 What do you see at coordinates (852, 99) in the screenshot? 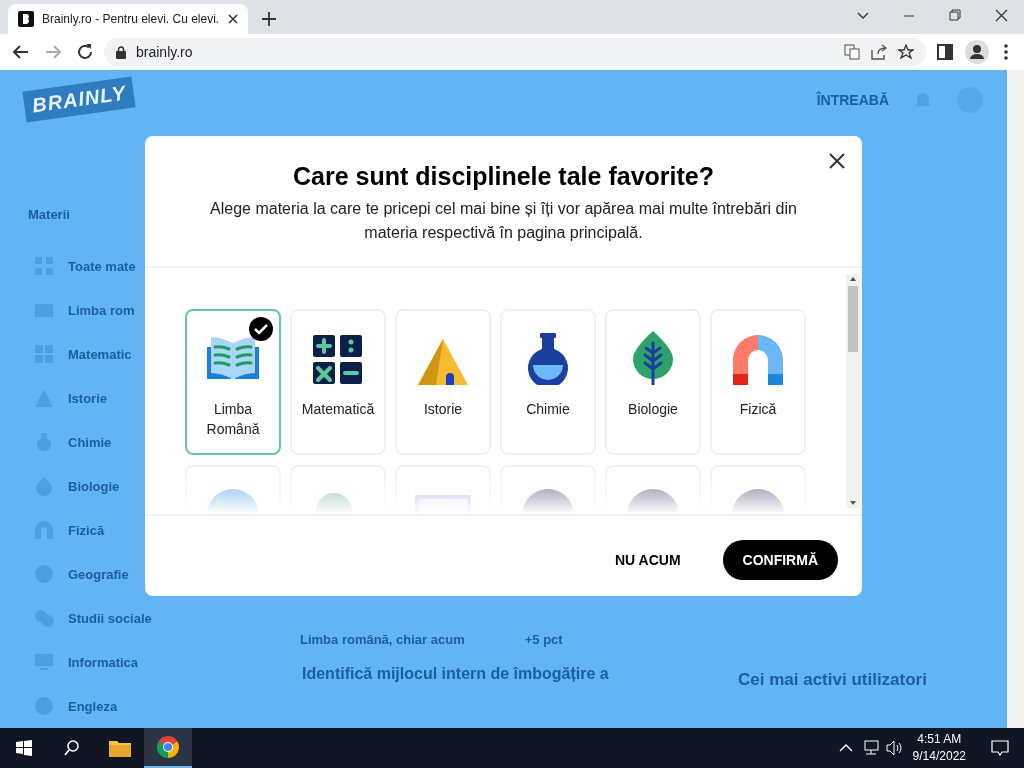
I see `ask-button: ÎNTREABĂ` at bounding box center [852, 99].